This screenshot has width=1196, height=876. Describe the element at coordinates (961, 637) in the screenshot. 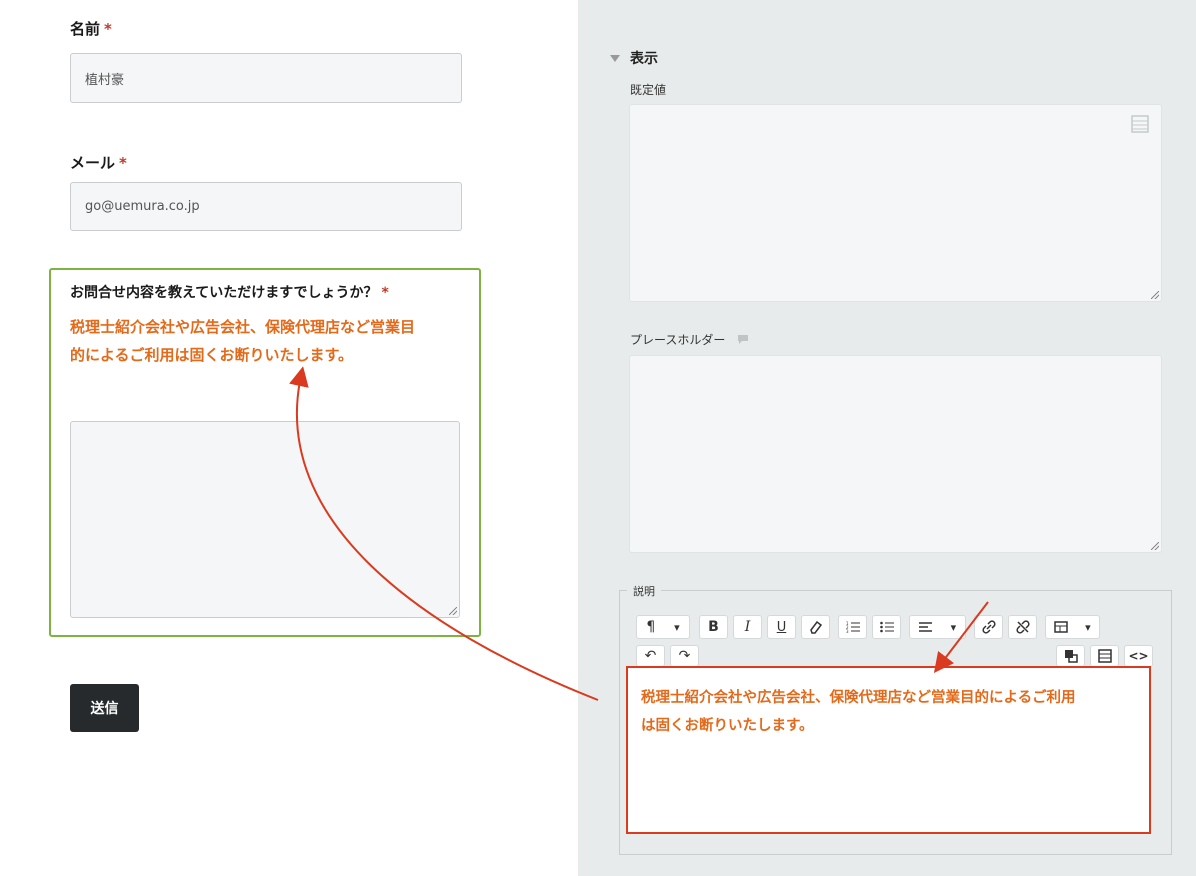

I see `annotation-arrow-straight` at that location.